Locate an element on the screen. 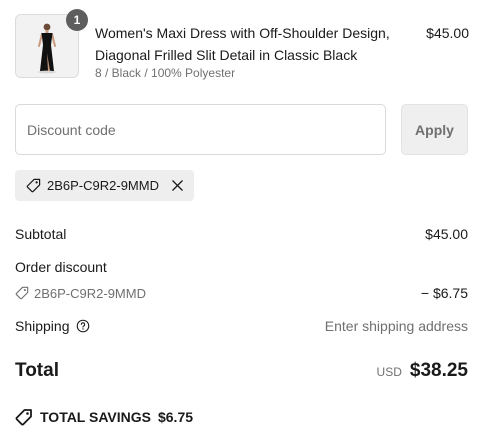  total-label: Total is located at coordinates (37, 370).